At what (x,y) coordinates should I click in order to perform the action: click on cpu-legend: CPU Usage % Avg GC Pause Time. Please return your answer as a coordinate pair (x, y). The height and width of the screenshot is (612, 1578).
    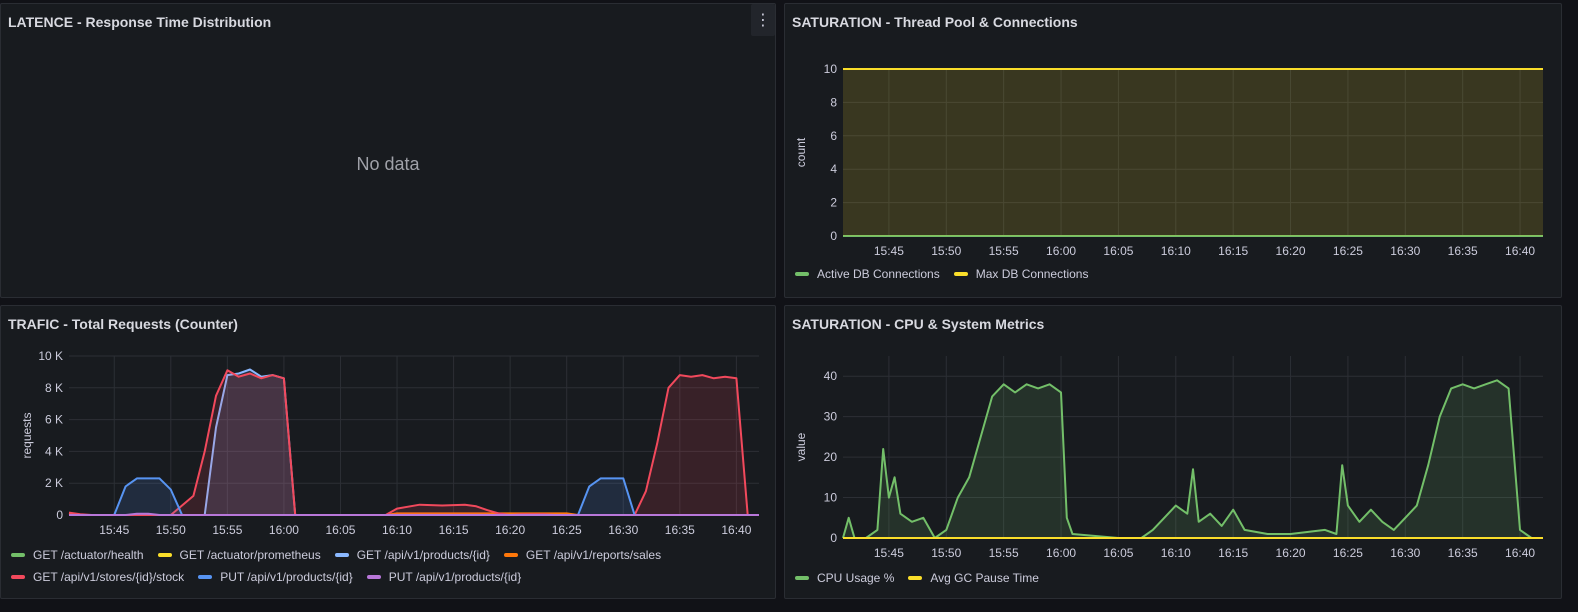
    Looking at the image, I should click on (917, 578).